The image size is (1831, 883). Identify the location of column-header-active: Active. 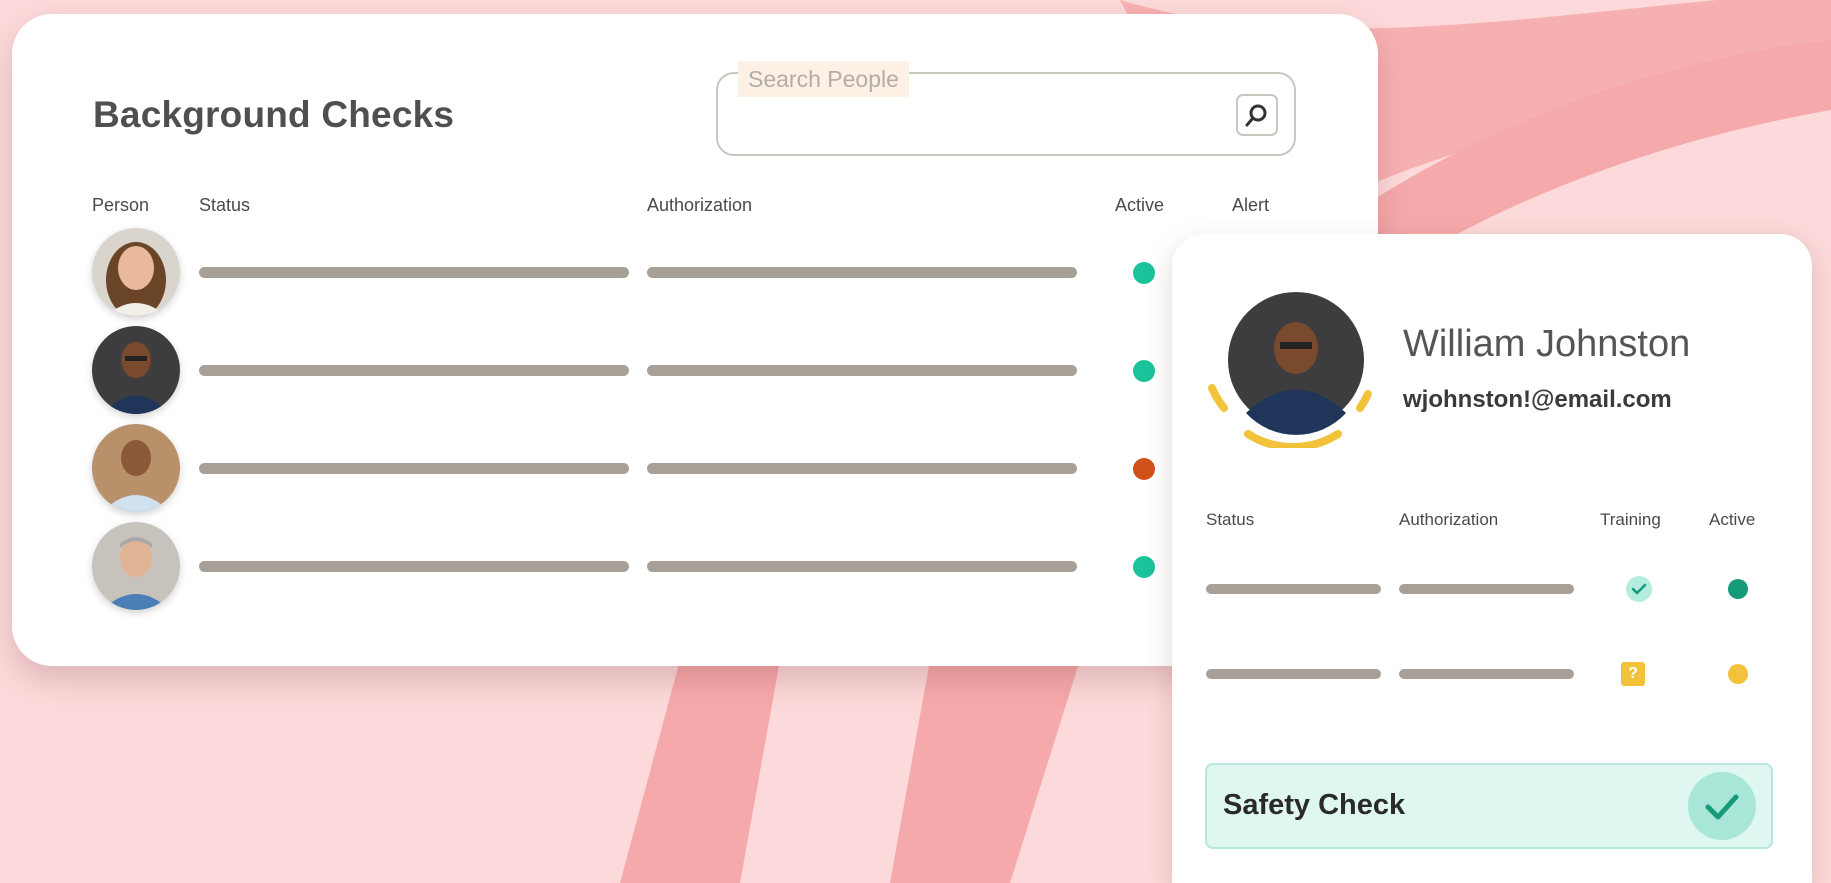
(1140, 205).